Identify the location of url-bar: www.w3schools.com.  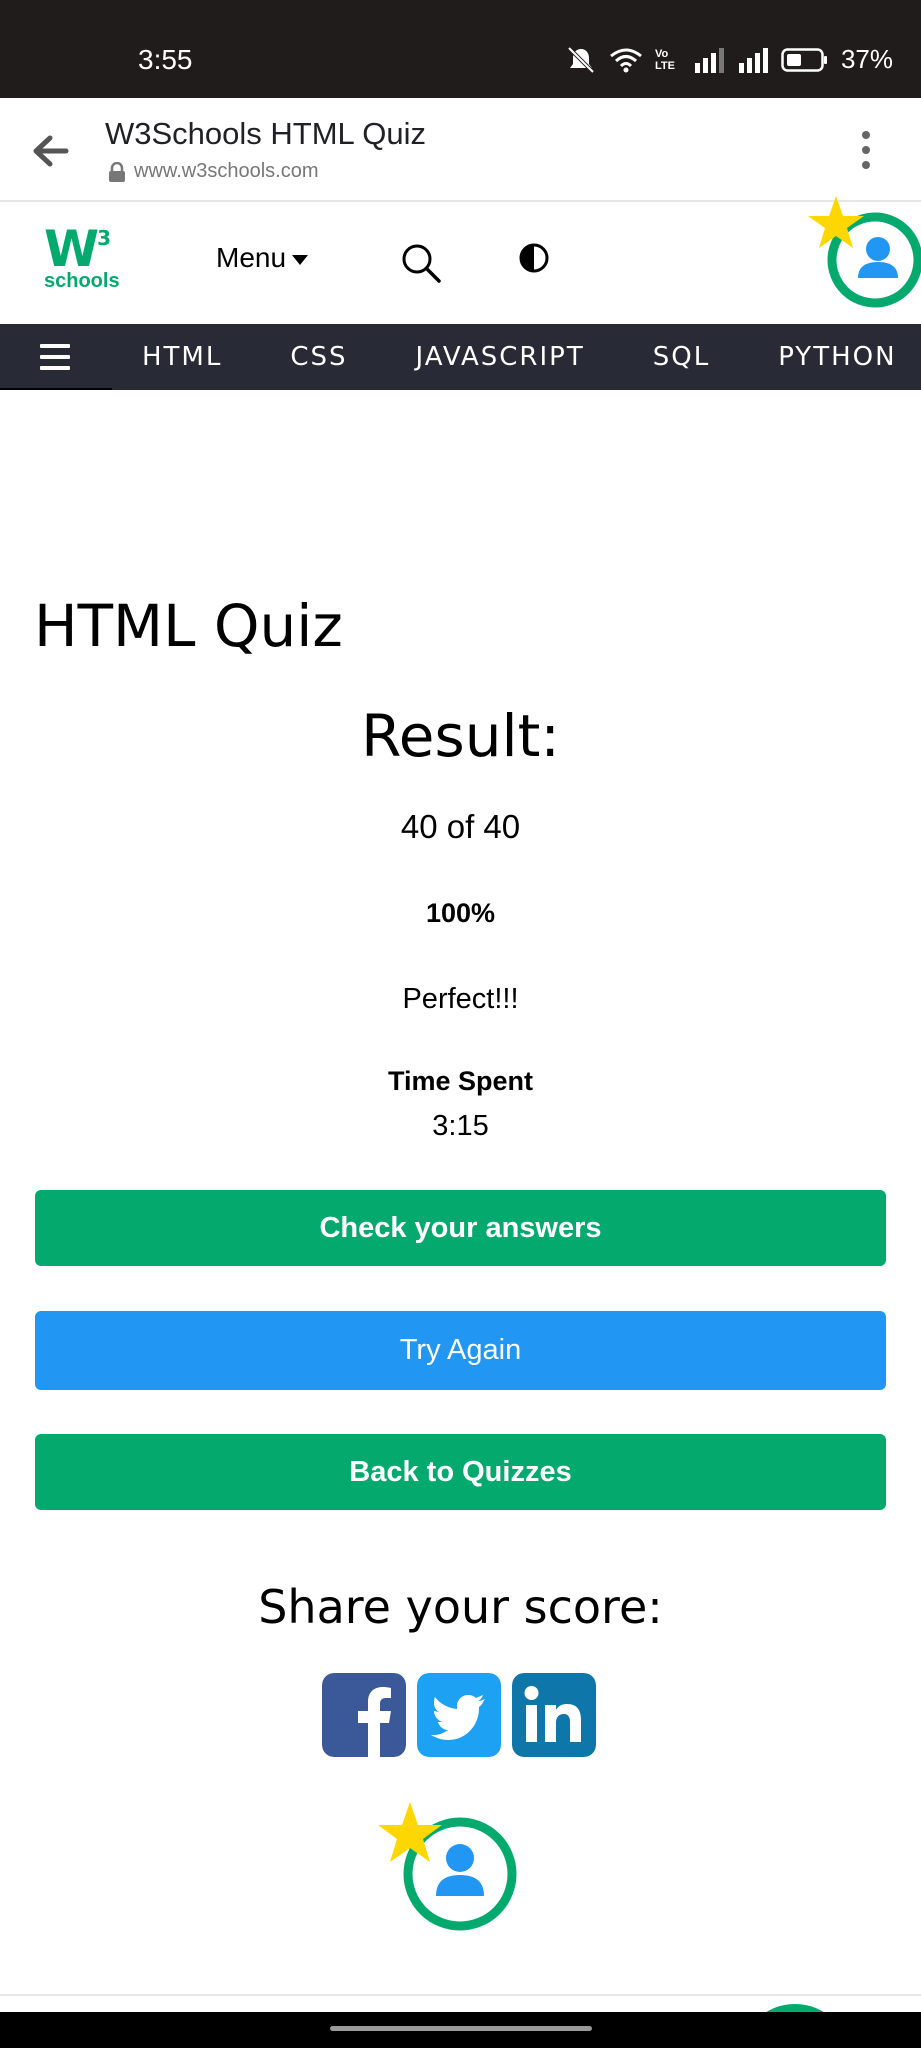
(213, 171).